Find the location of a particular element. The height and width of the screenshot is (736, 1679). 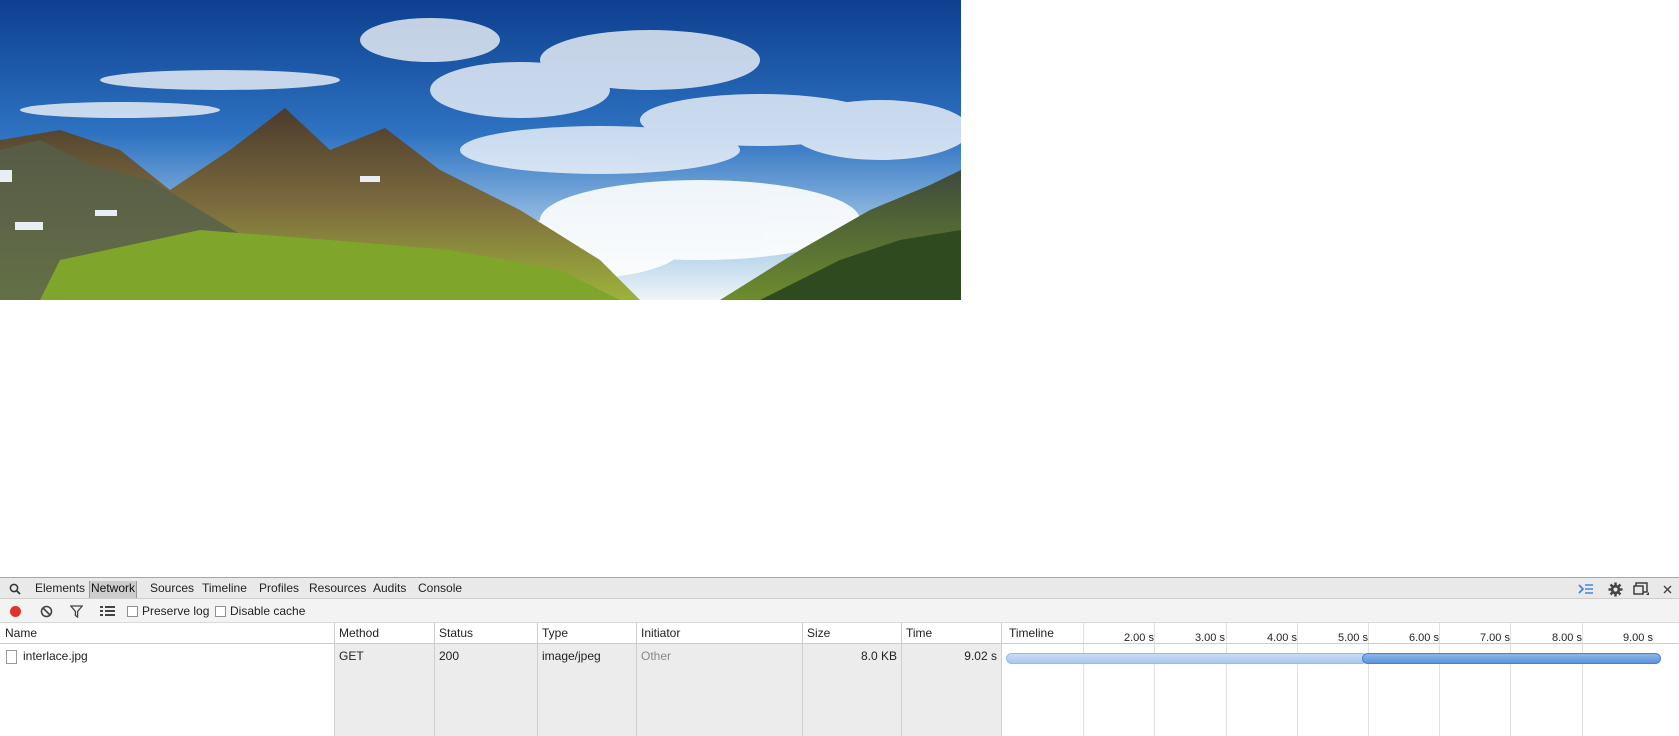

tab-timeline: Timeline is located at coordinates (224, 589).